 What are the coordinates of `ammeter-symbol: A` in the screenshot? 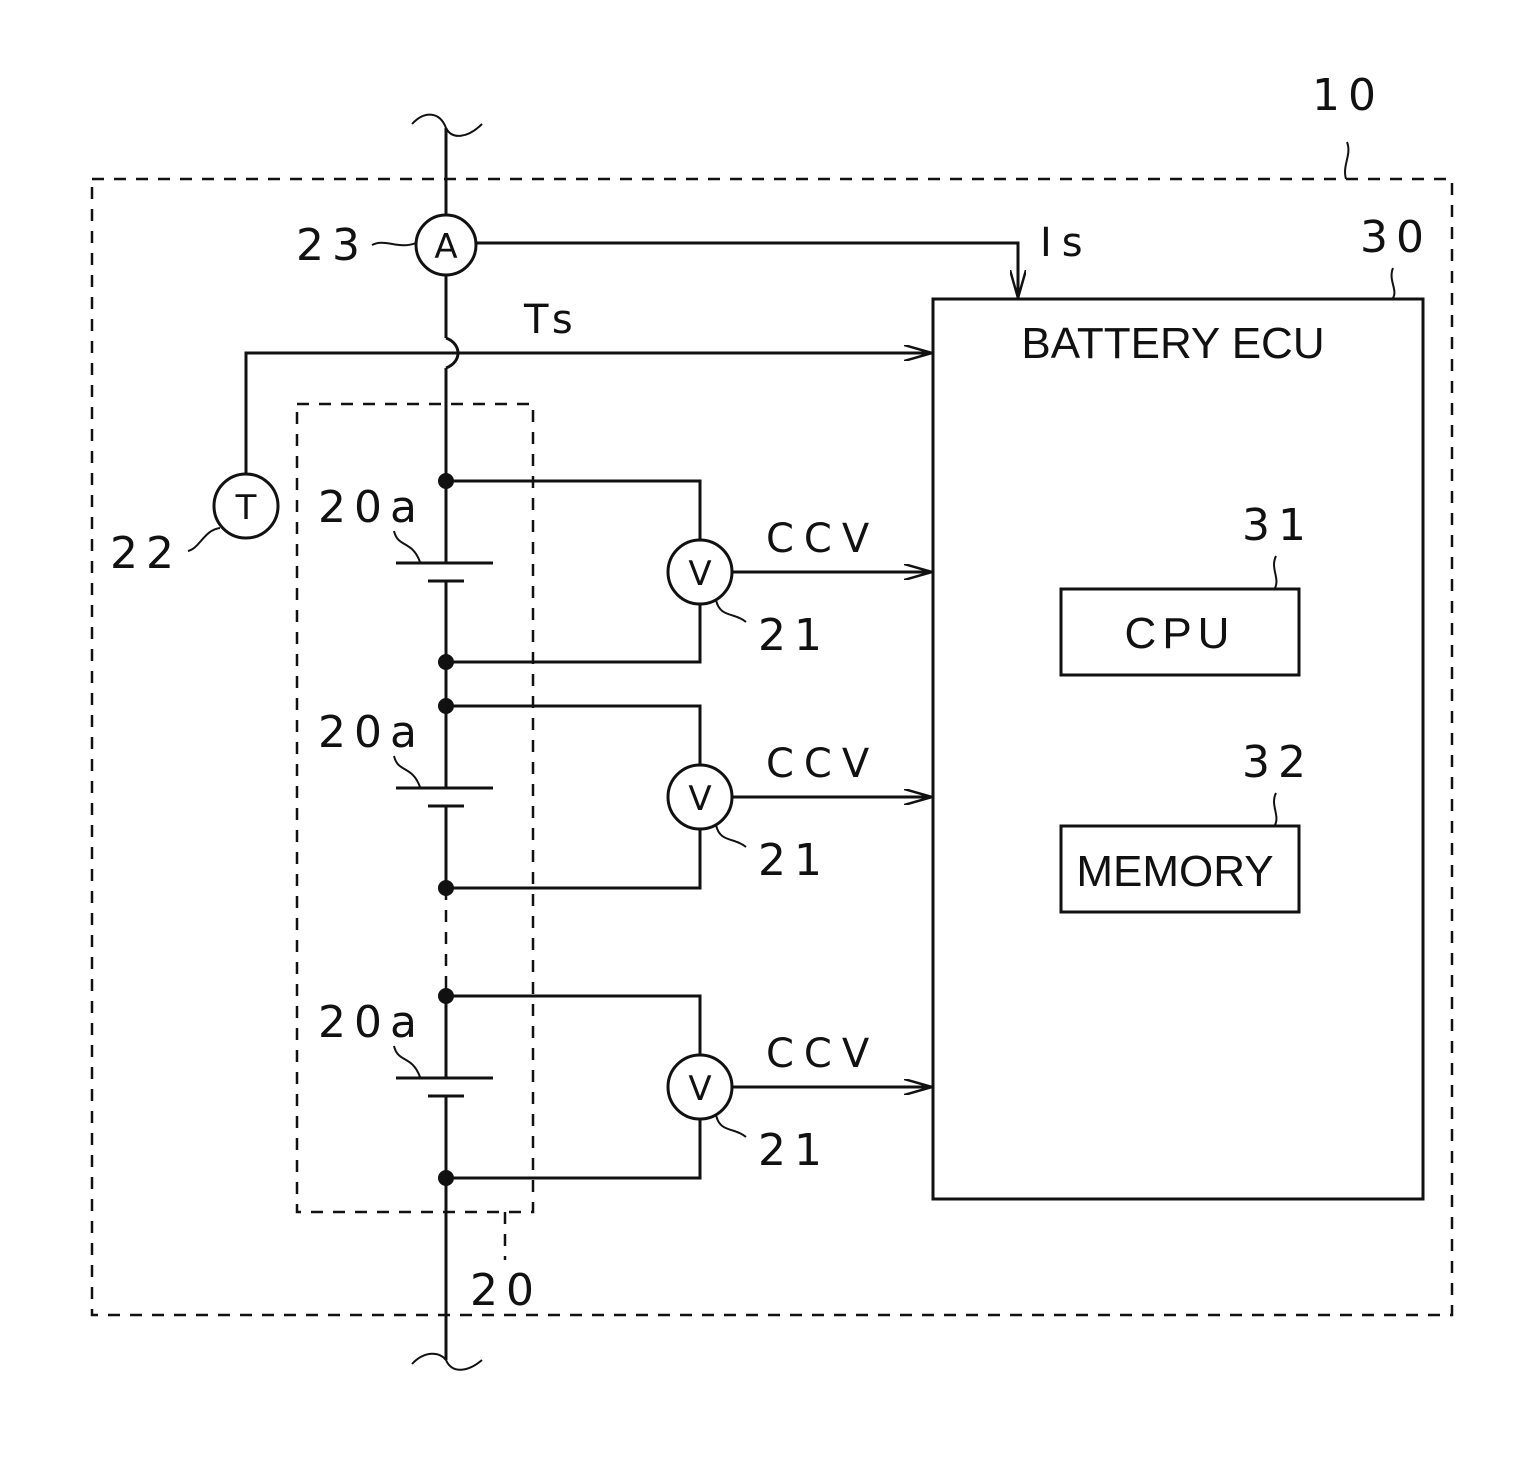 It's located at (445, 247).